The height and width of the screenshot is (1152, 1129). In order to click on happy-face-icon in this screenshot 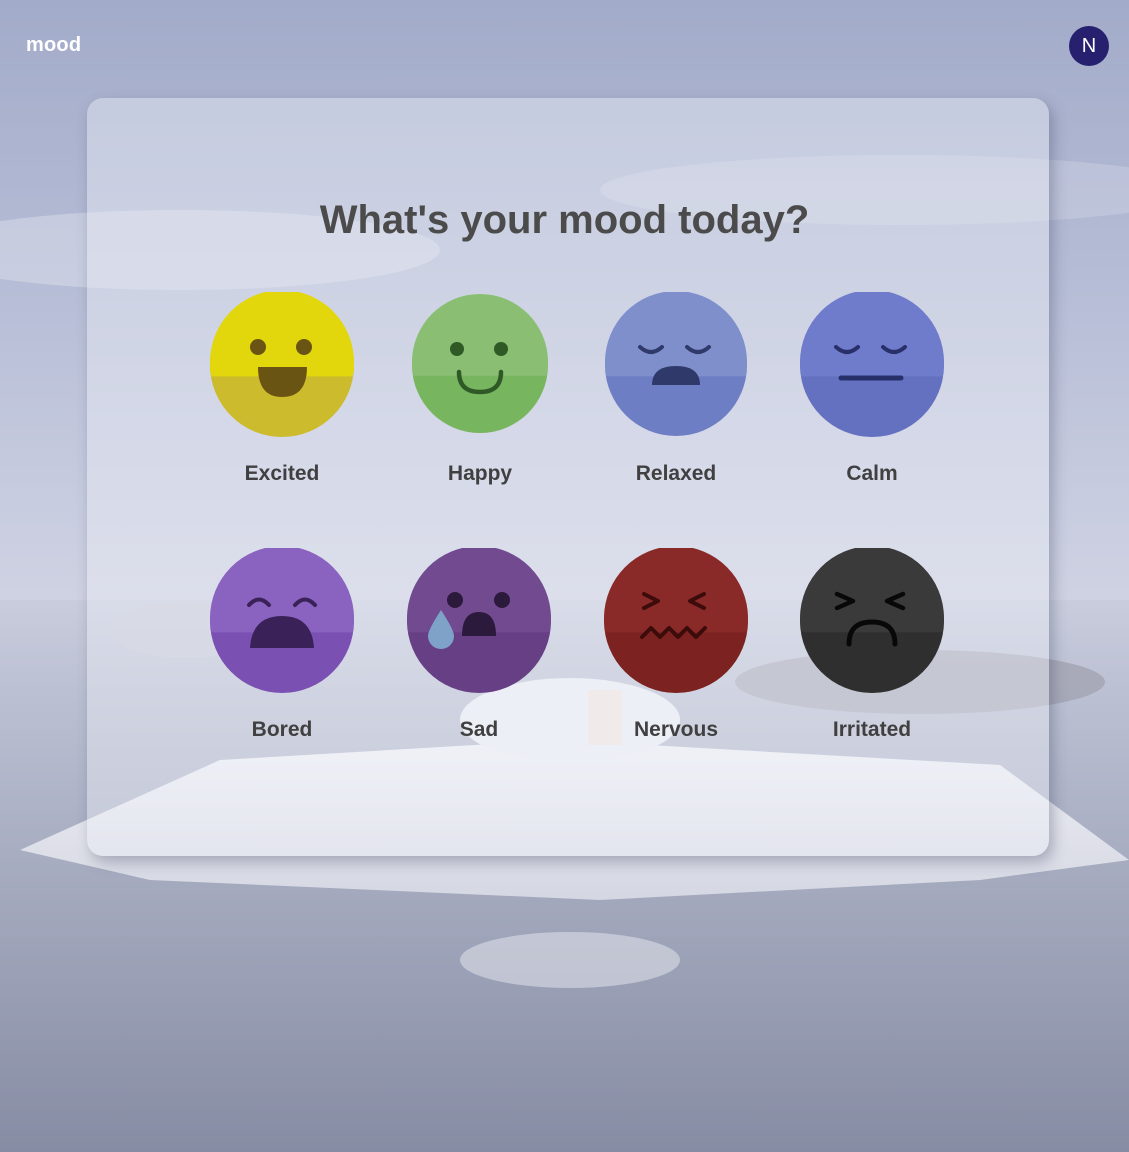, I will do `click(480, 362)`.